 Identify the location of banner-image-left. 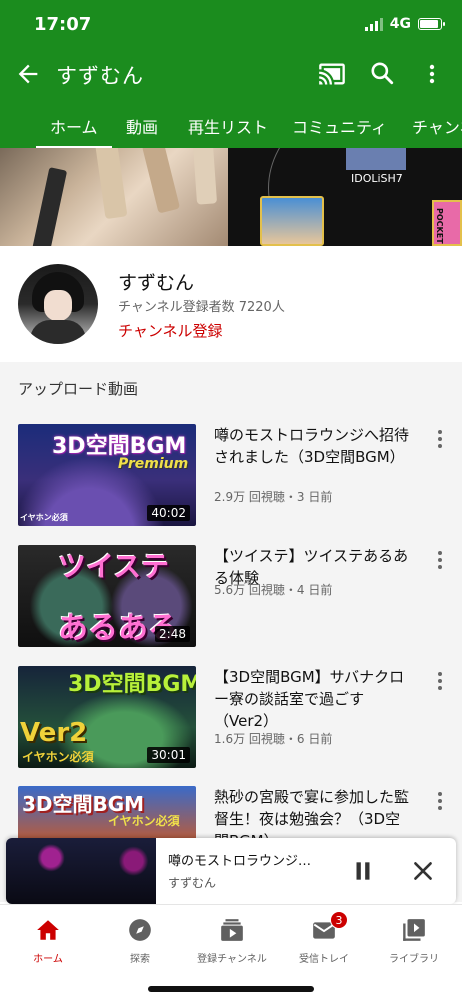
(114, 197).